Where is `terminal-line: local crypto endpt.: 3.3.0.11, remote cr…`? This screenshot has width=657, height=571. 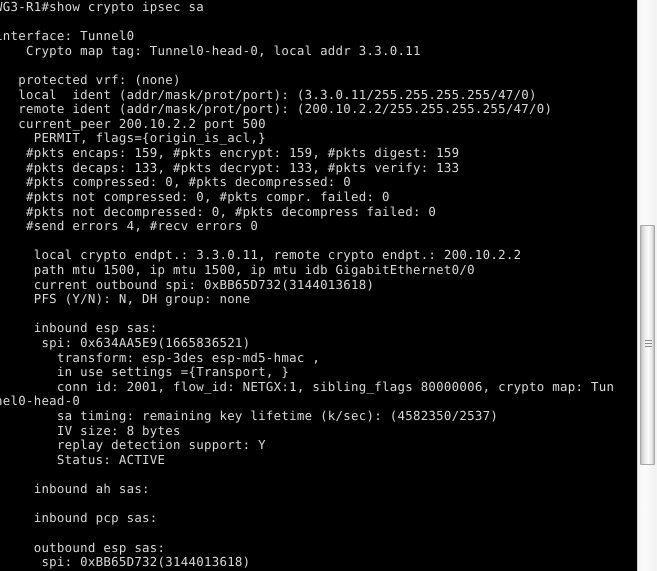 terminal-line: local crypto endpt.: 3.3.0.11, remote cr… is located at coordinates (261, 255).